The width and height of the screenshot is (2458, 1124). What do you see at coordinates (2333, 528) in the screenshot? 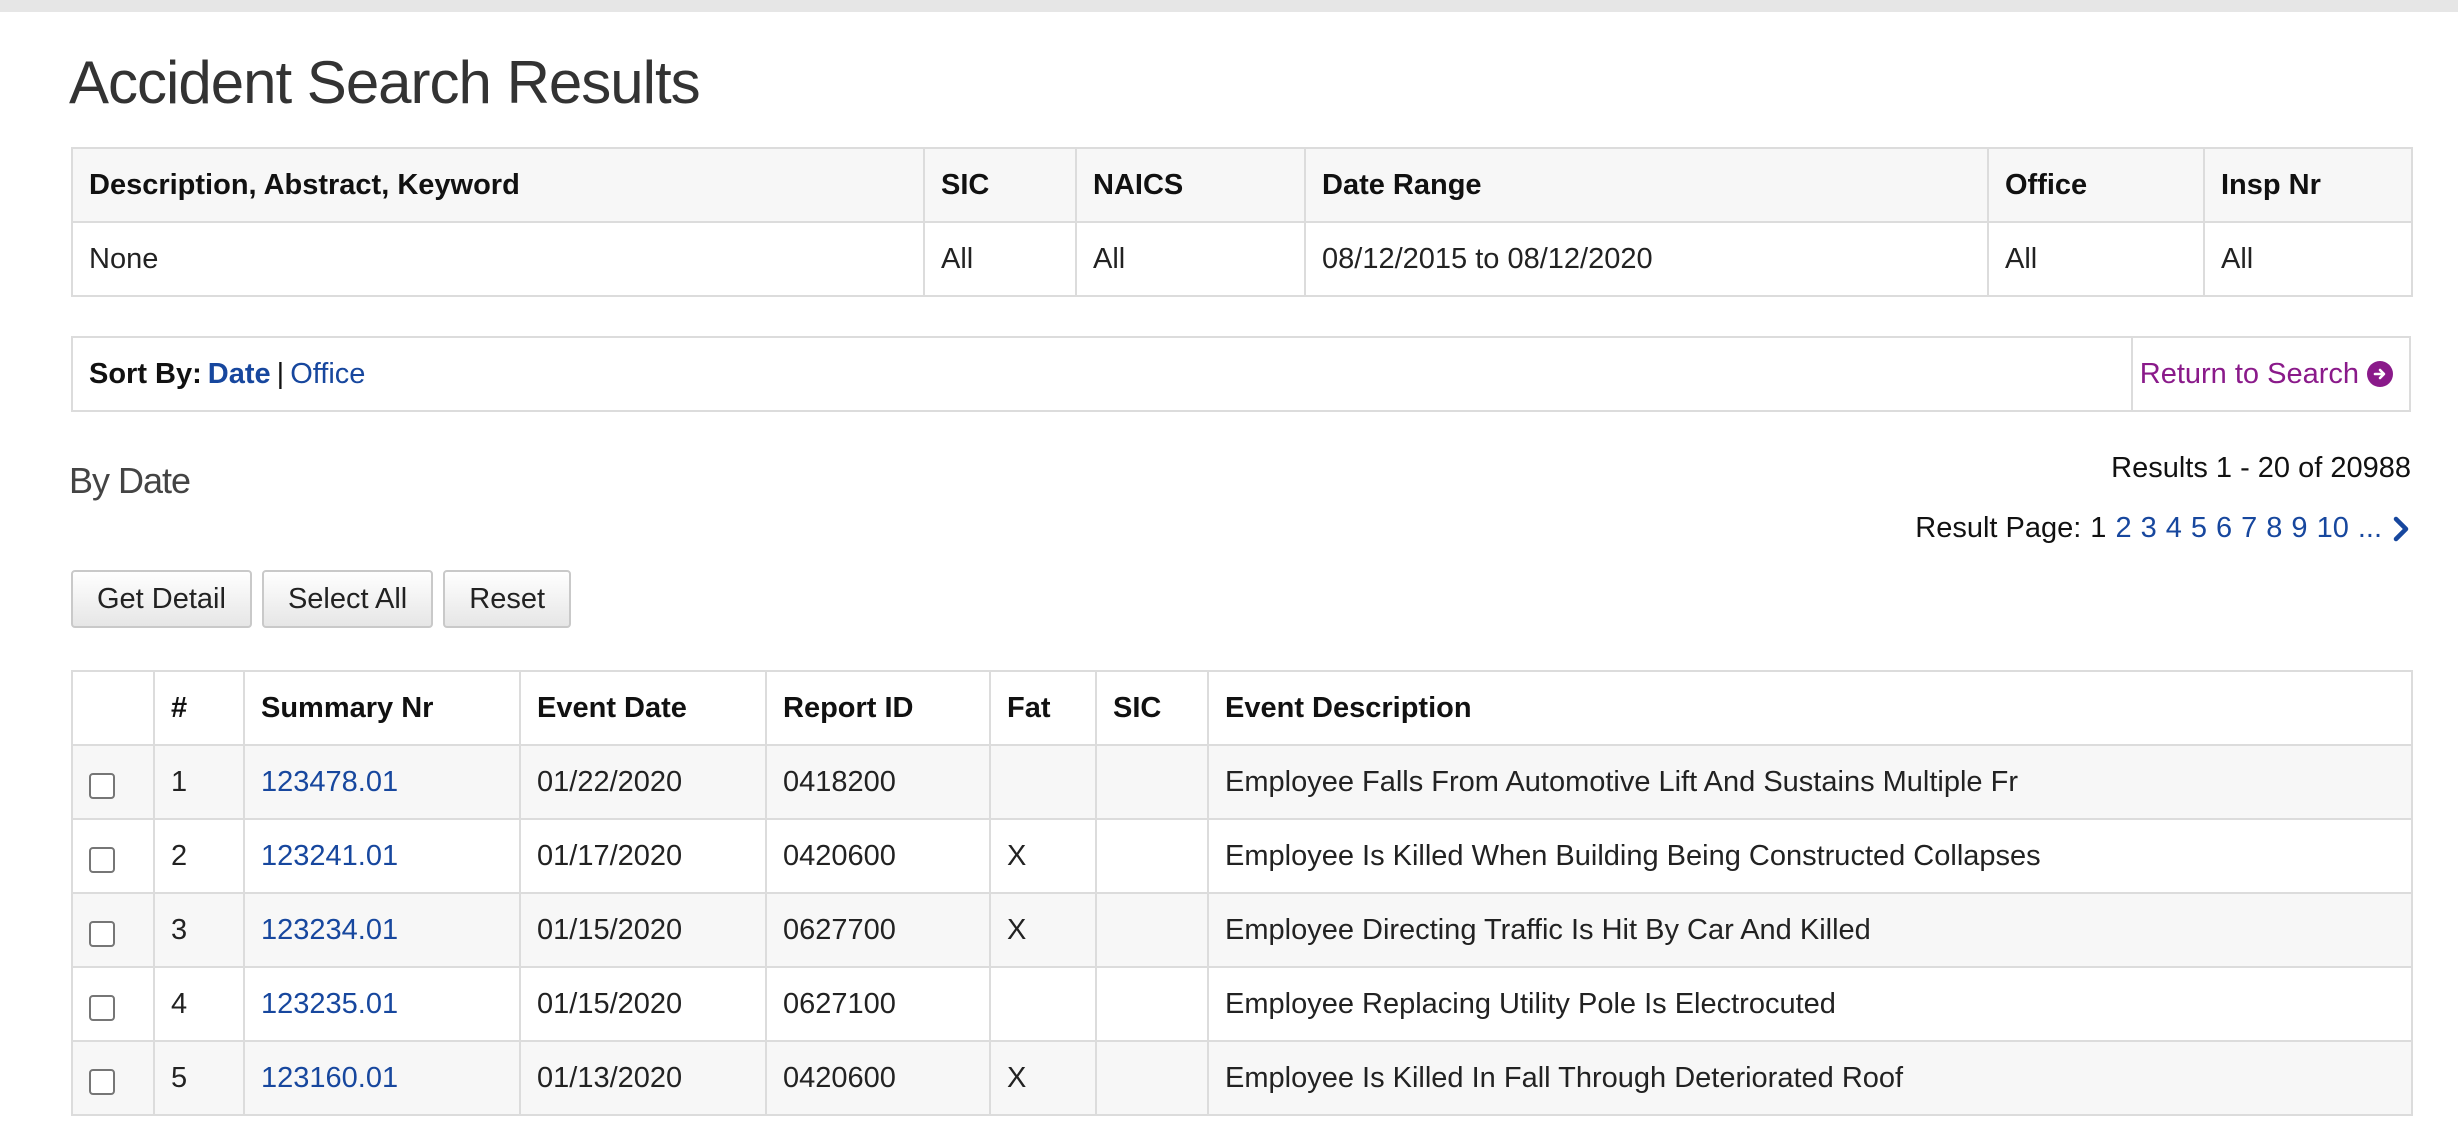
I see `pager-link-10: 10` at bounding box center [2333, 528].